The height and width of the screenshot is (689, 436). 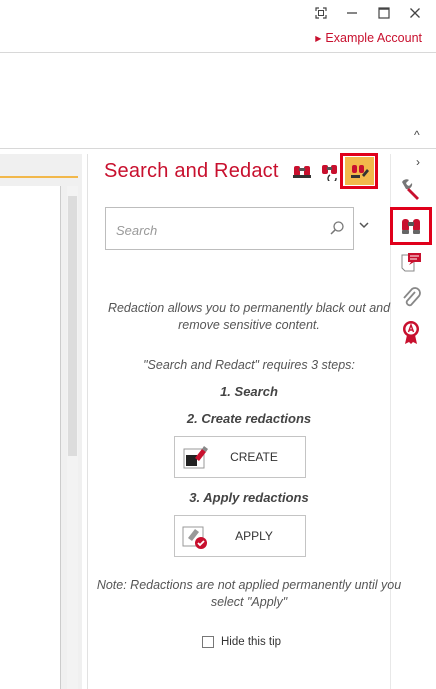 I want to click on search-redact-icon, so click(x=302, y=172).